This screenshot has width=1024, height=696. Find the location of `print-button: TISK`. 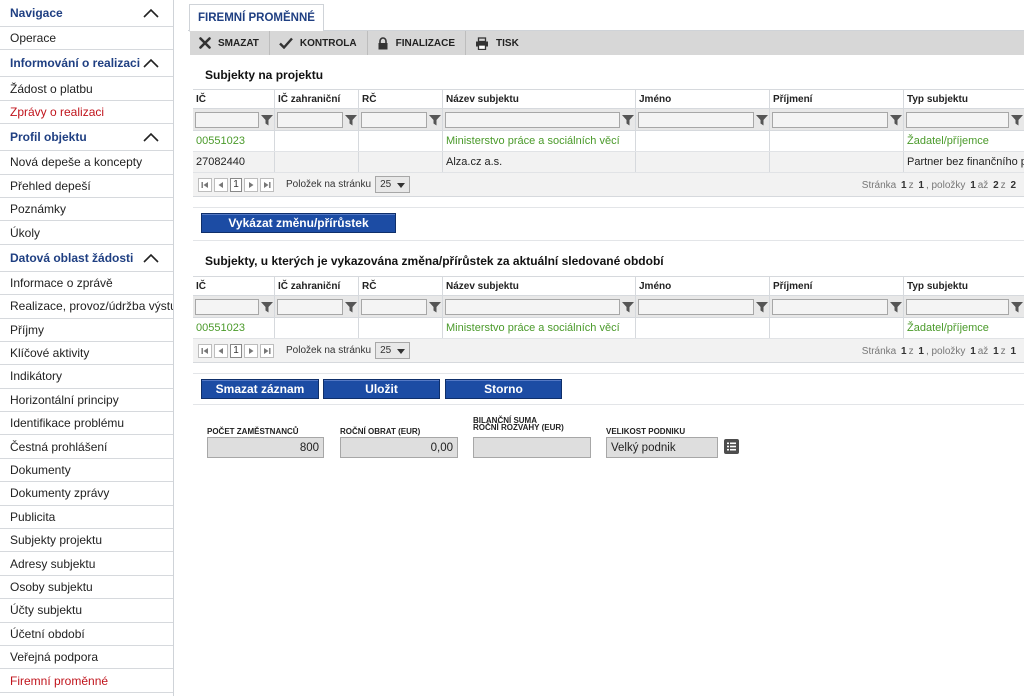

print-button: TISK is located at coordinates (497, 43).